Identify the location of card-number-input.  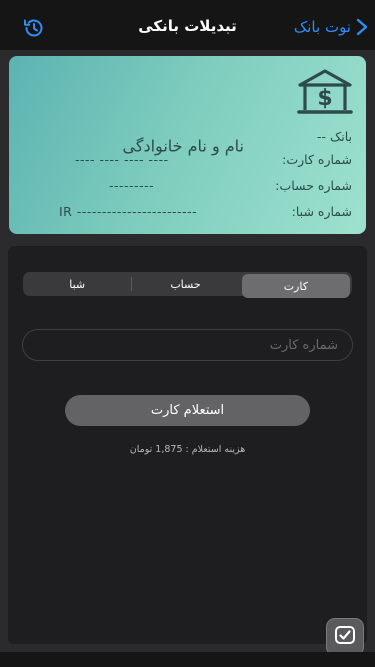
(187, 345).